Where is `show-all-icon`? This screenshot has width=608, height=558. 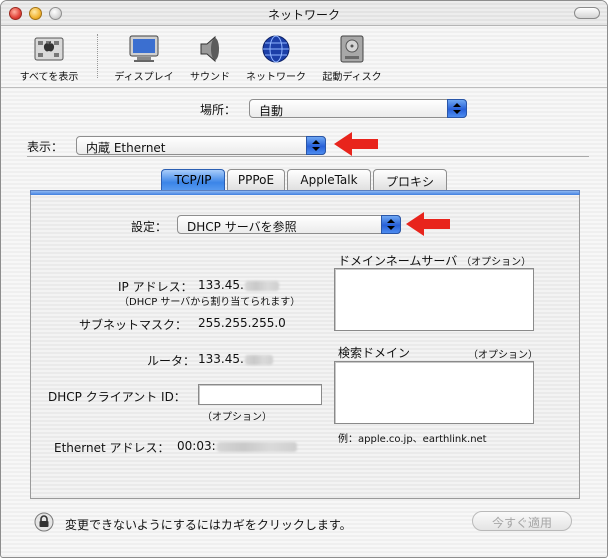
show-all-icon is located at coordinates (49, 49).